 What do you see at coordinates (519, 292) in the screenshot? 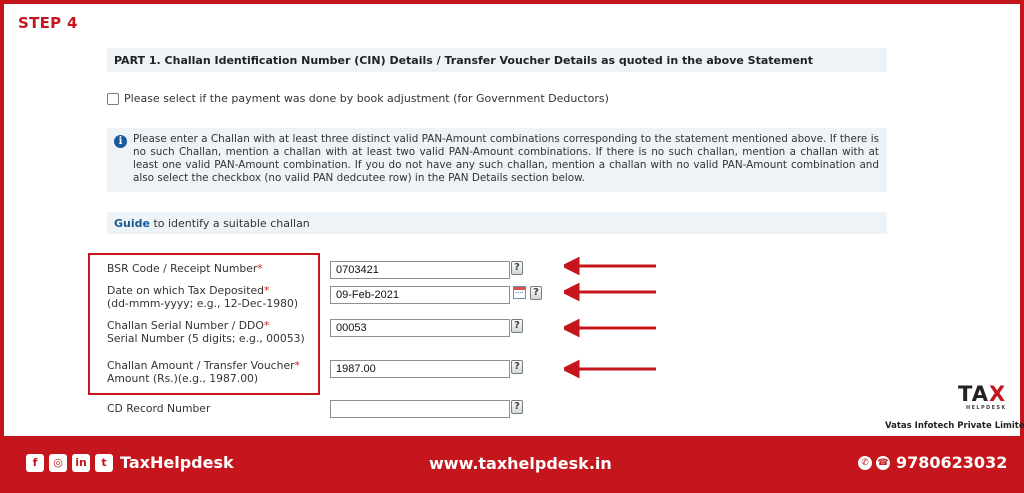
I see `calendar-icon` at bounding box center [519, 292].